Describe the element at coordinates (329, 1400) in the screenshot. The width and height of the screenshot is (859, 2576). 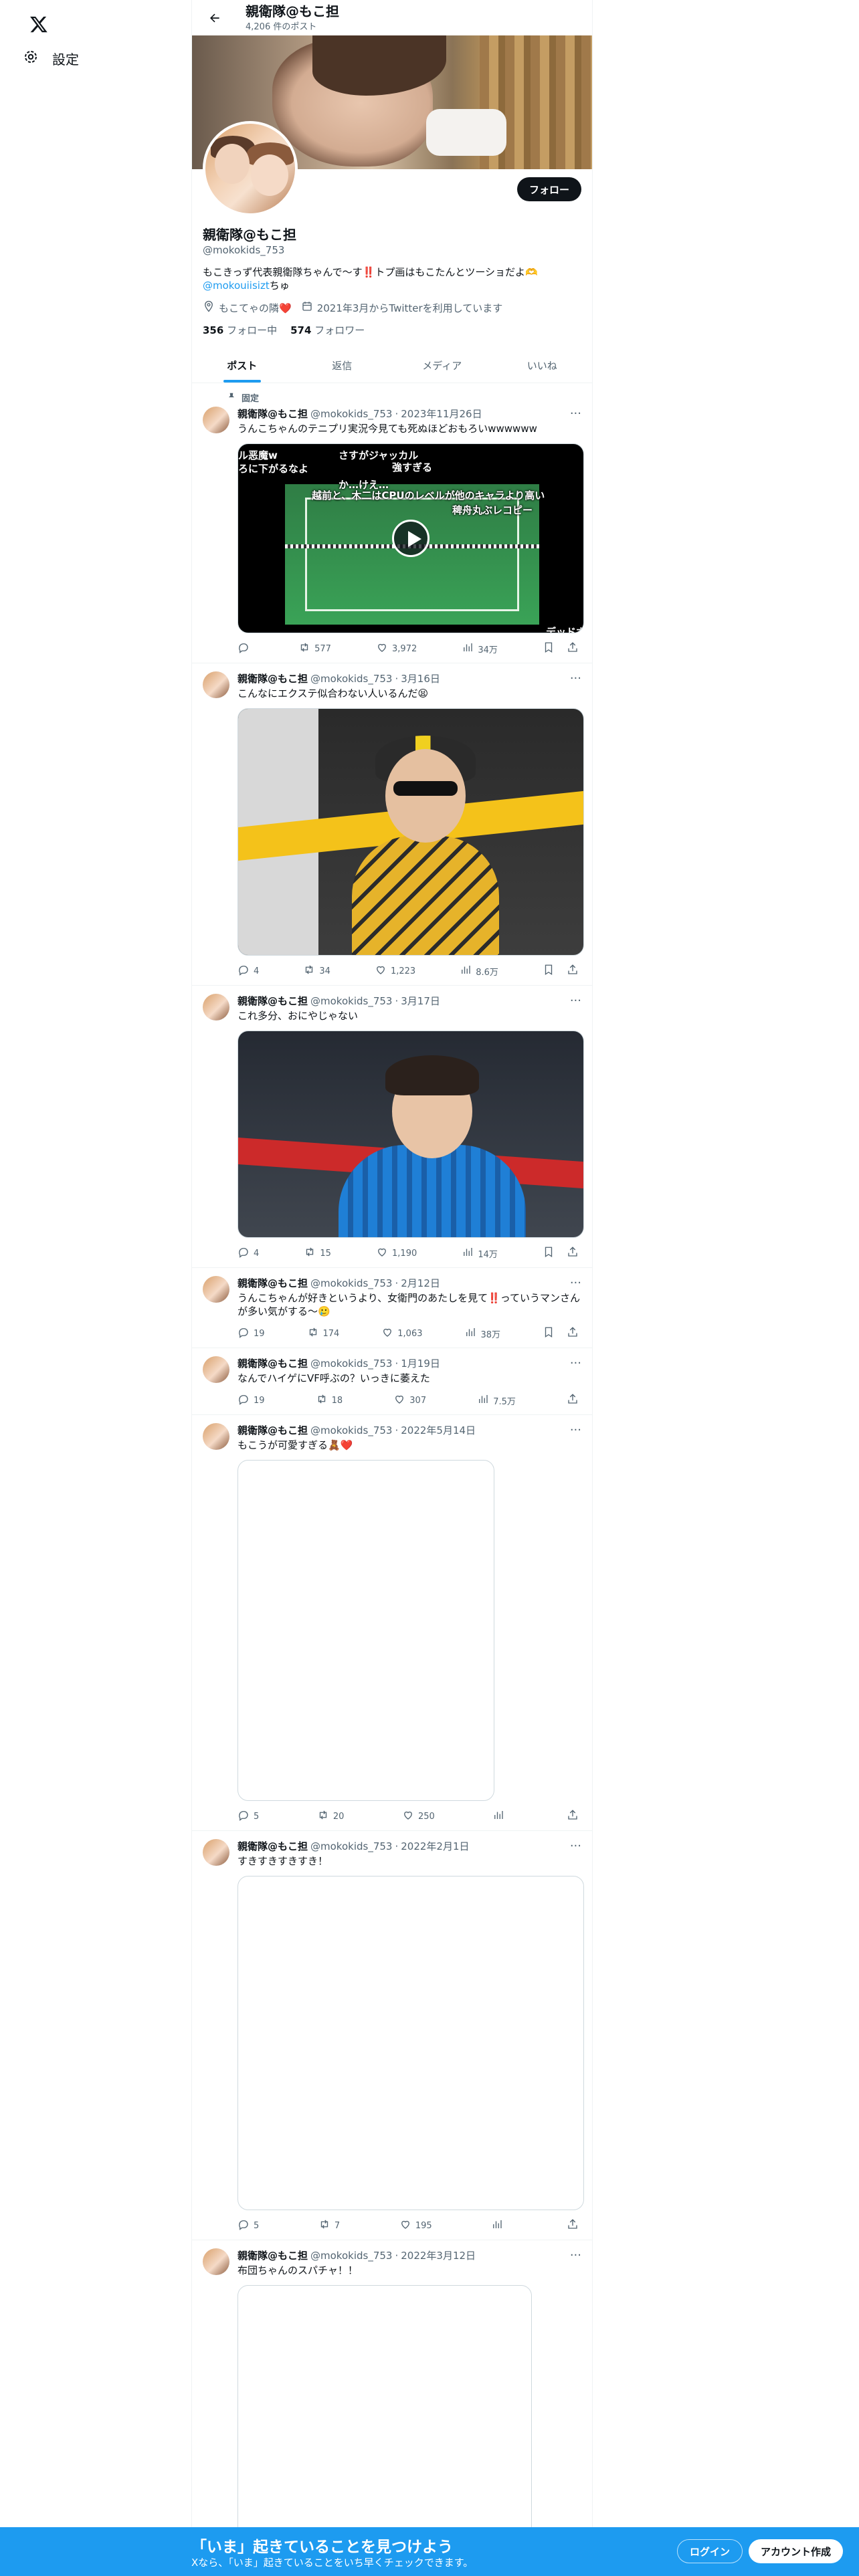
I see `retweet-button: 18` at that location.